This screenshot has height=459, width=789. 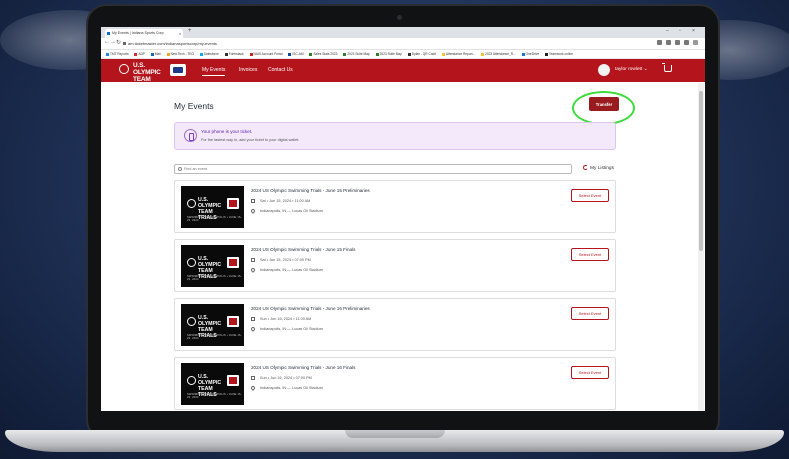 What do you see at coordinates (295, 54) in the screenshot?
I see `bookmark-item: ISC-AM` at bounding box center [295, 54].